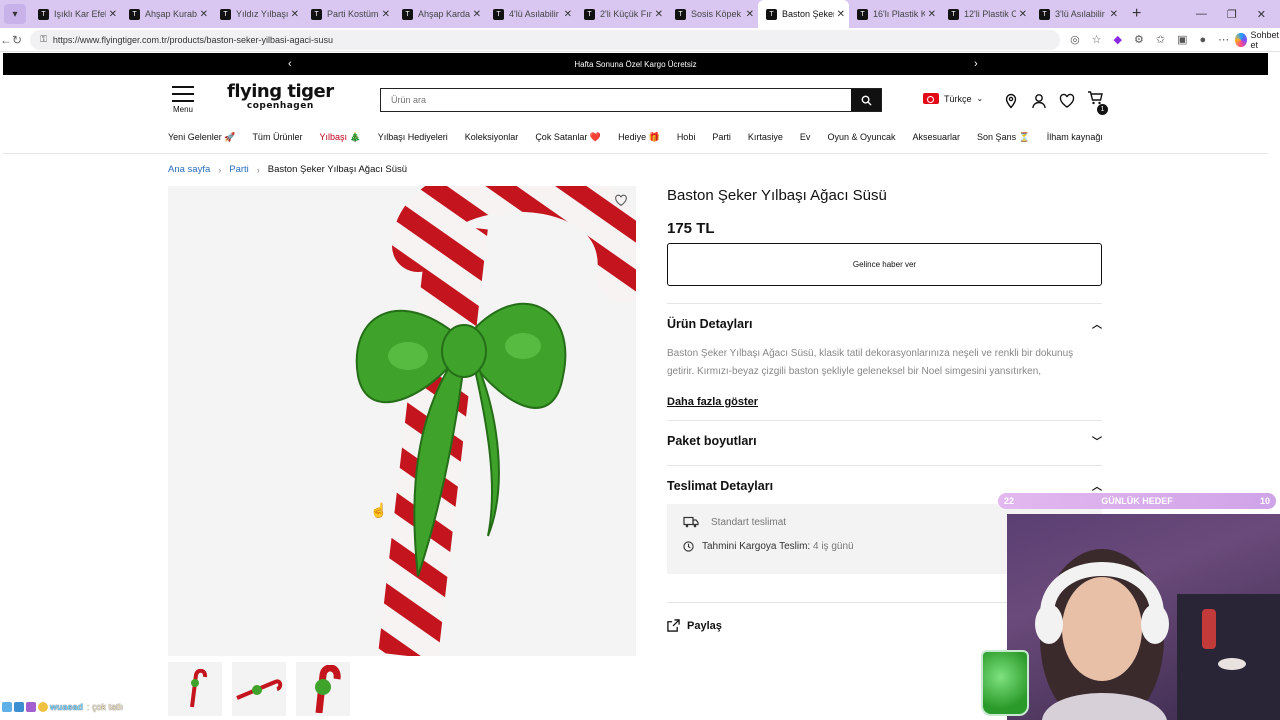 Image resolution: width=1280 pixels, height=720 pixels. I want to click on browser-tab: T Parti Kostümü ✕, so click(348, 14).